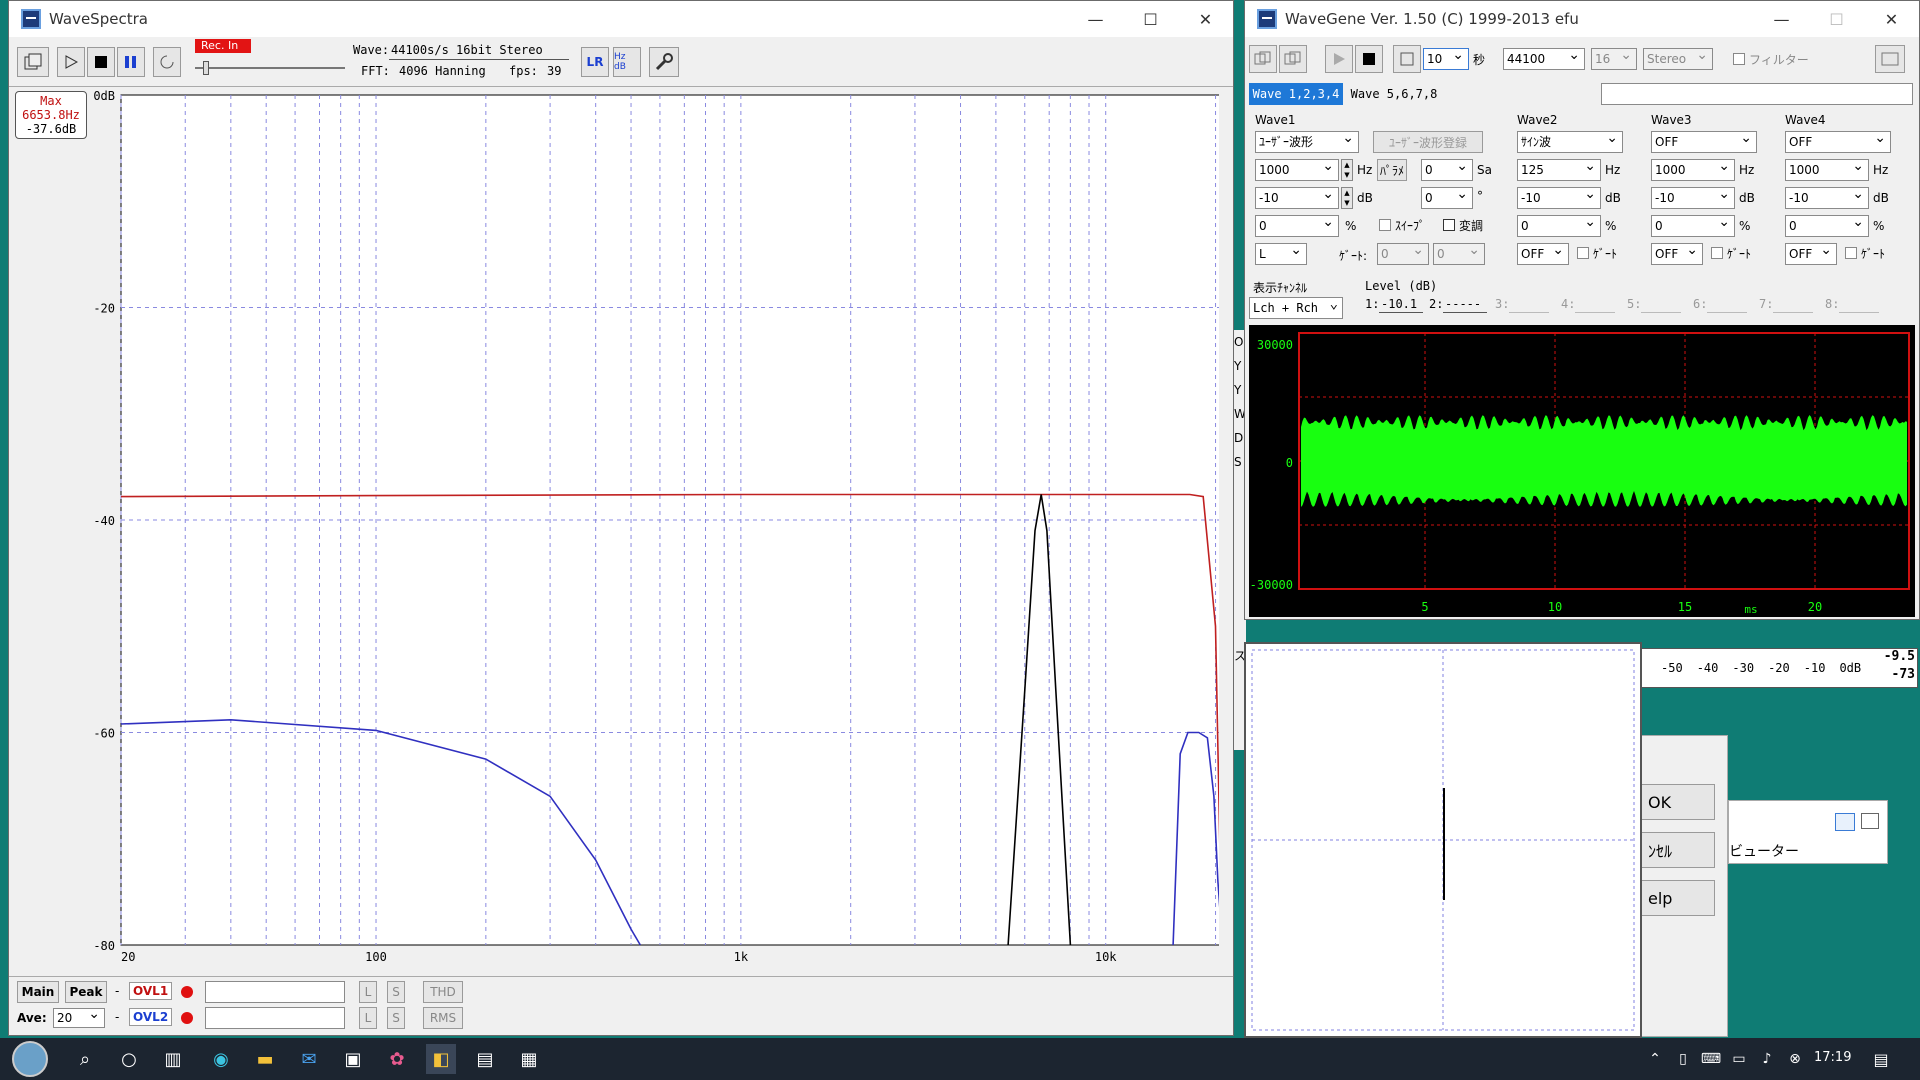 This screenshot has height=1080, width=1920. What do you see at coordinates (1347, 198) in the screenshot?
I see `wave1-level-spinner: ▲ ▼` at bounding box center [1347, 198].